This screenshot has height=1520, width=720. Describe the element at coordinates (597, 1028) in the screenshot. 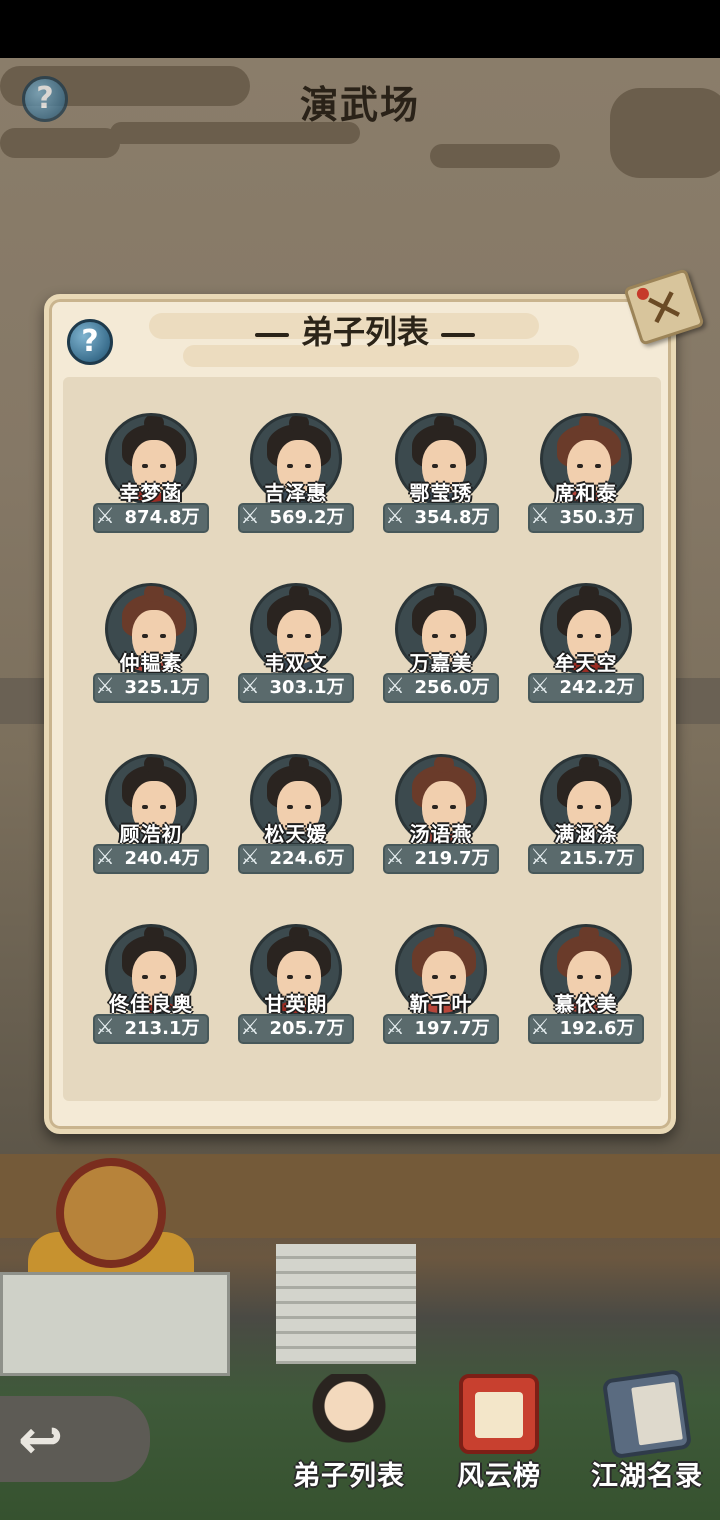

I see `power-value: 192.6万` at that location.